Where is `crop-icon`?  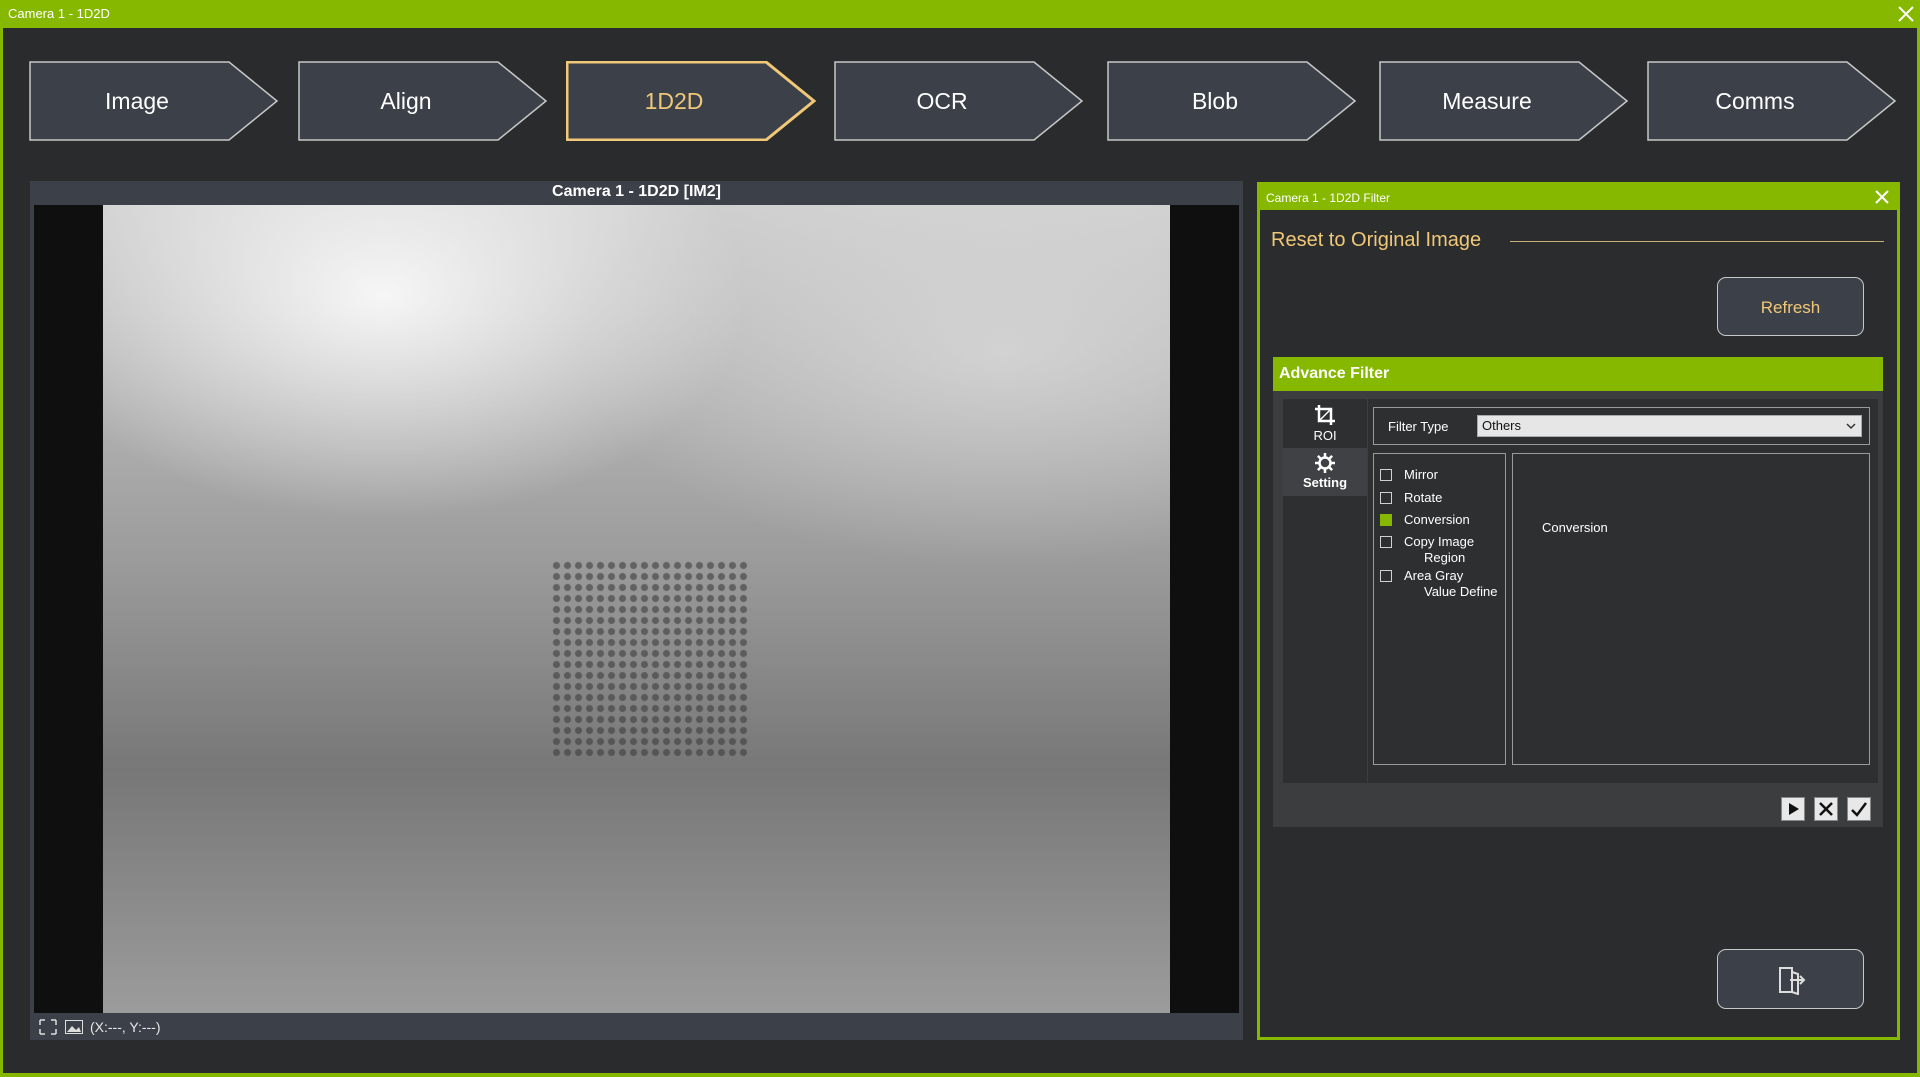
crop-icon is located at coordinates (1325, 415).